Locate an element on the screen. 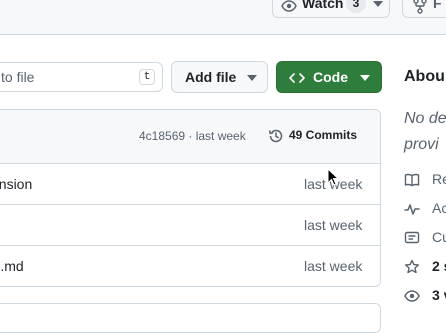  watch-count: 3 is located at coordinates (356, 6).